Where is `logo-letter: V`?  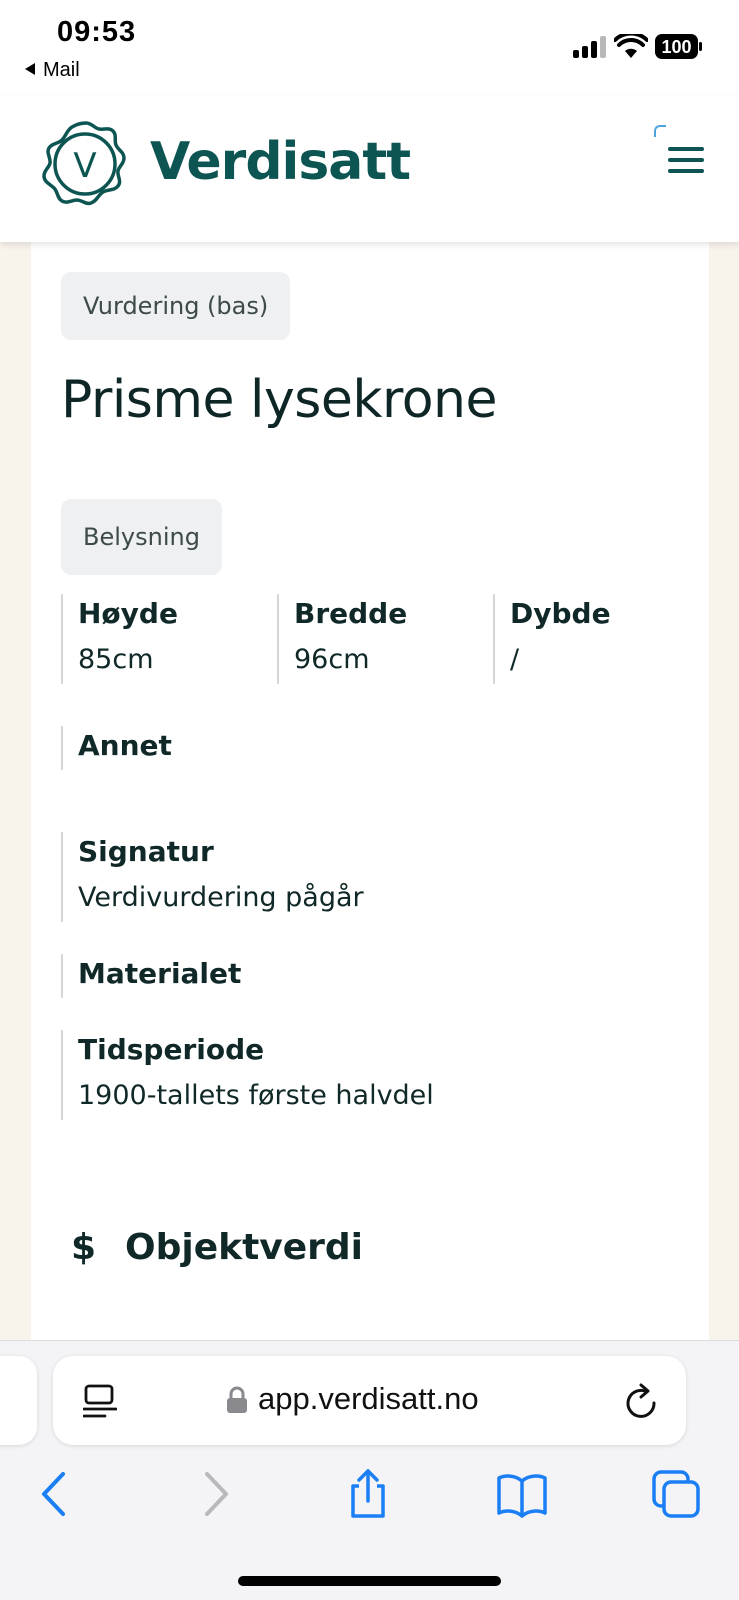
logo-letter: V is located at coordinates (84, 166).